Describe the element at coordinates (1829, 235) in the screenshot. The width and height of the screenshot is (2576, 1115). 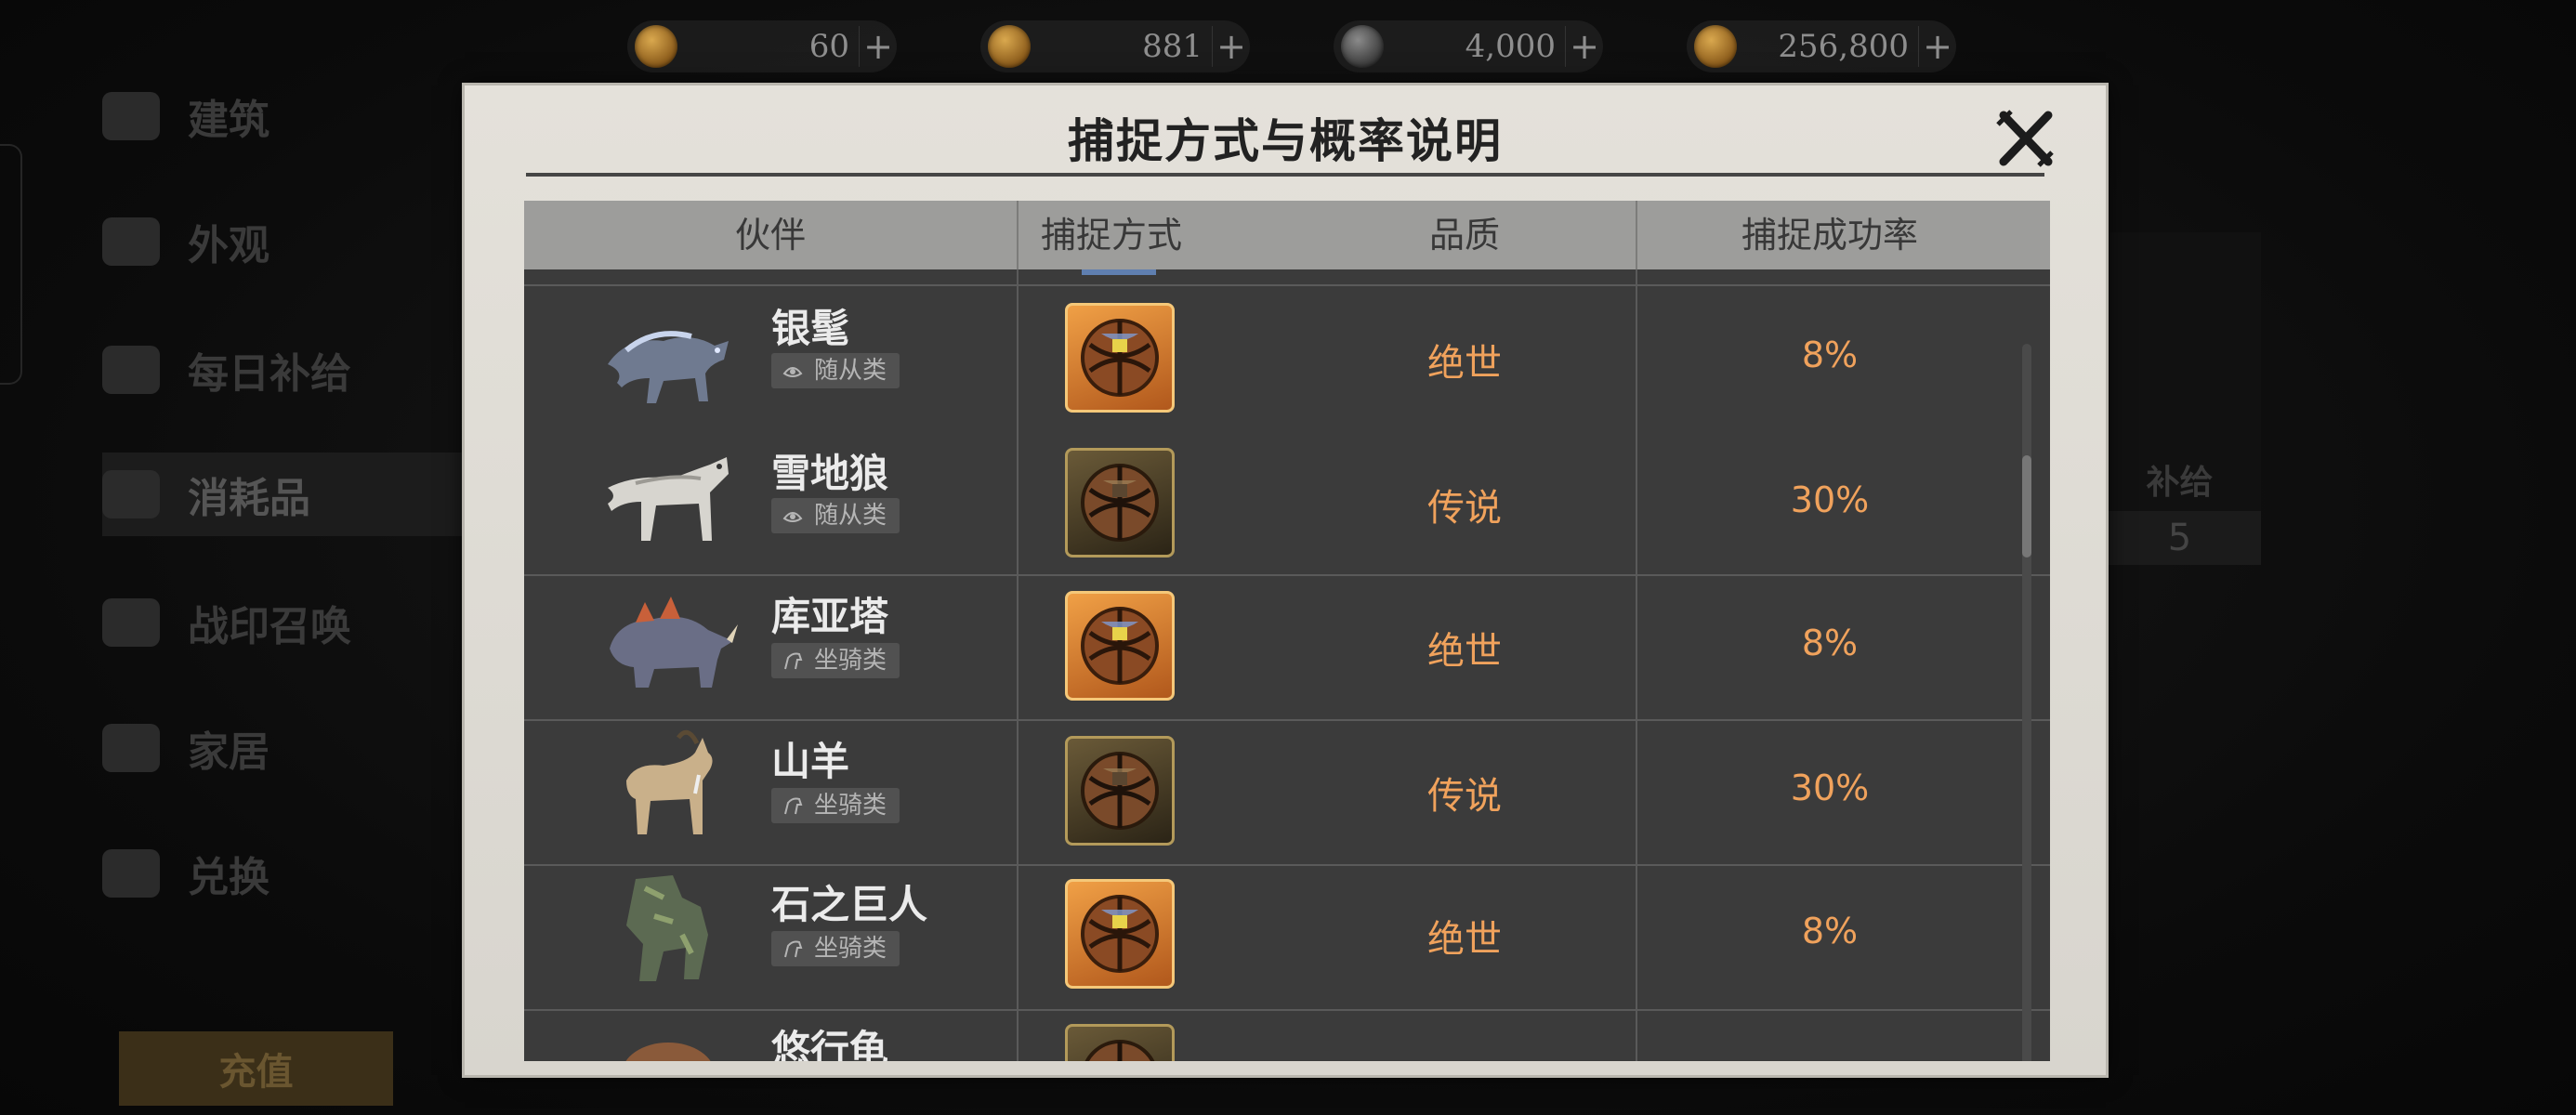
I see `header-rate: 捕捉成功率` at that location.